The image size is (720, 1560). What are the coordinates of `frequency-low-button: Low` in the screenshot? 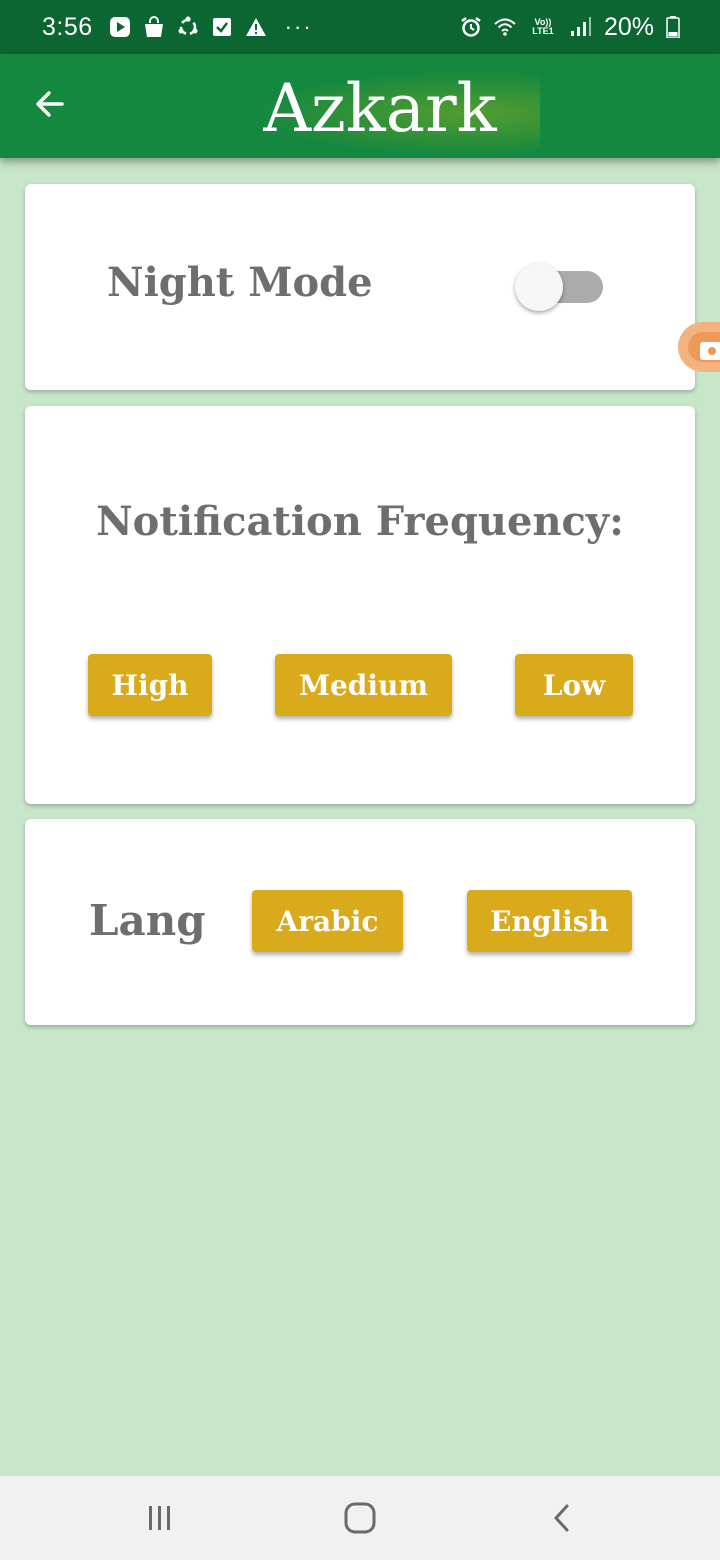 It's located at (574, 685).